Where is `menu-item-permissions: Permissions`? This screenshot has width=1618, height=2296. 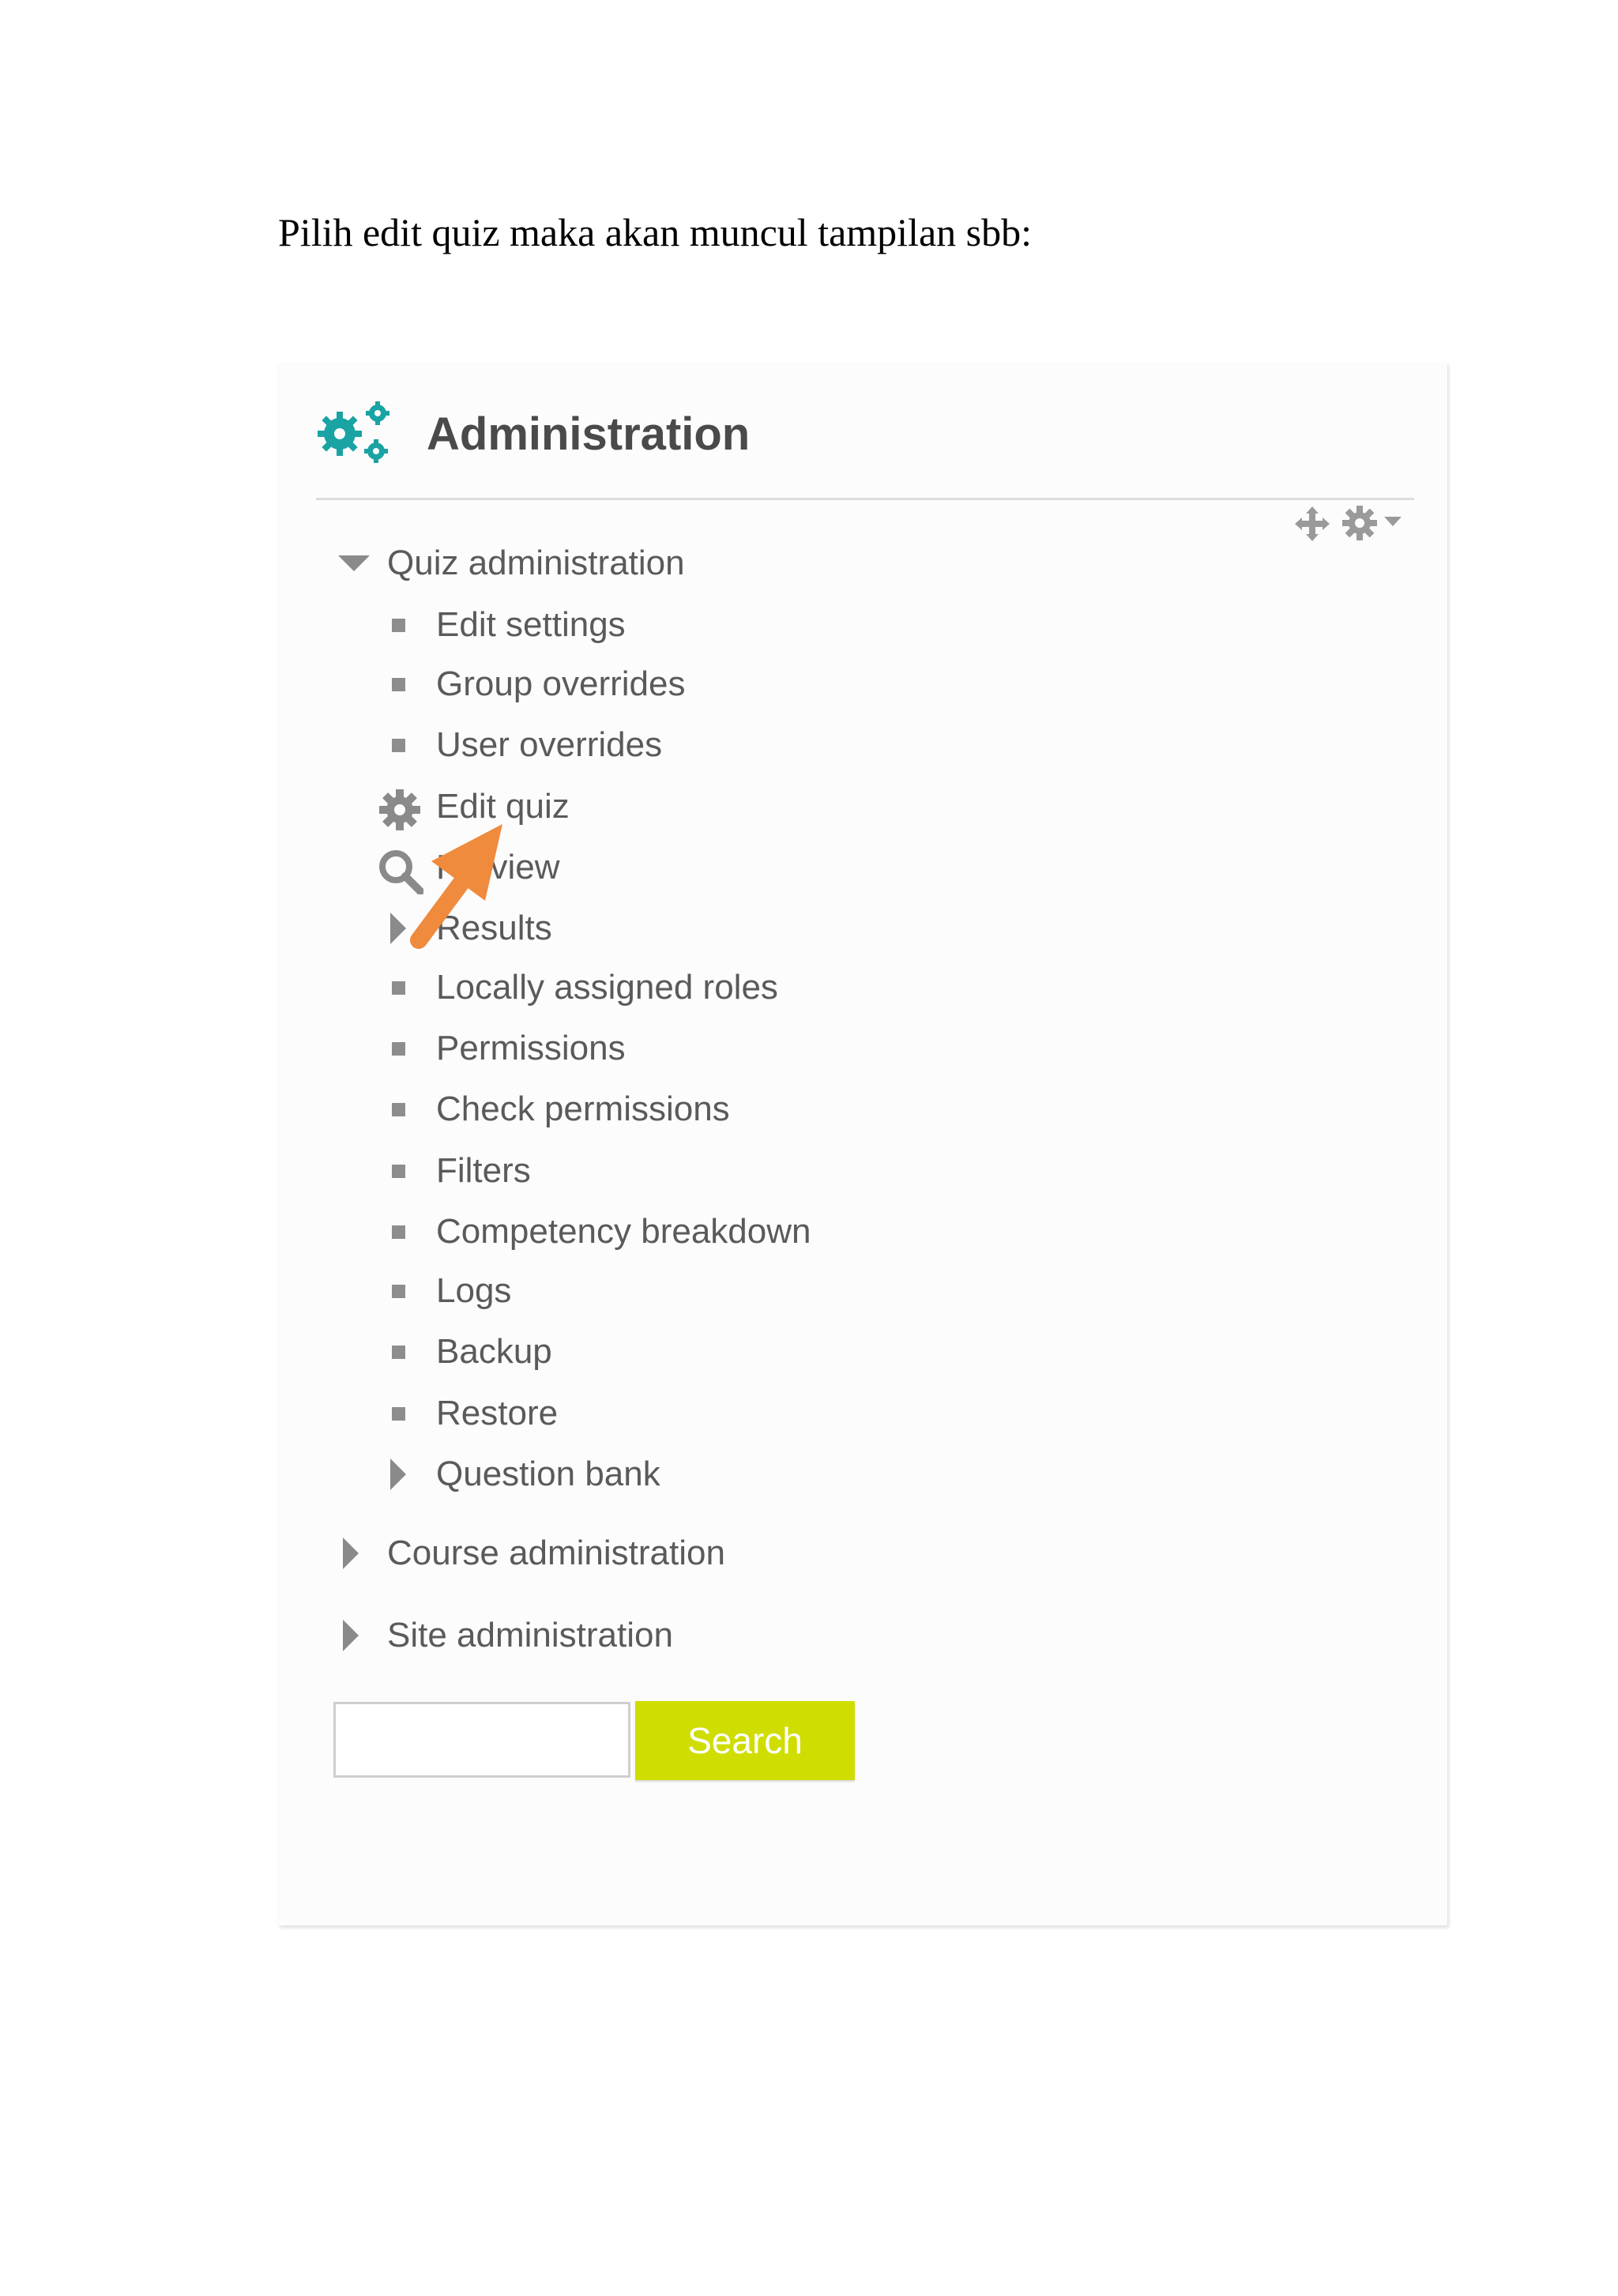
menu-item-permissions: Permissions is located at coordinates (506, 1049).